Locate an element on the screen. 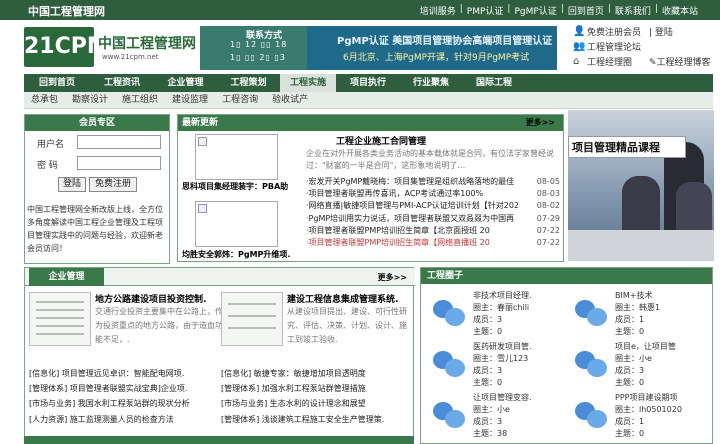 This screenshot has width=720, height=444. news-item: ·网络直播|敏捷项目管理与PMI-ACP认证培训计划【针对202 08-02 is located at coordinates (434, 206).